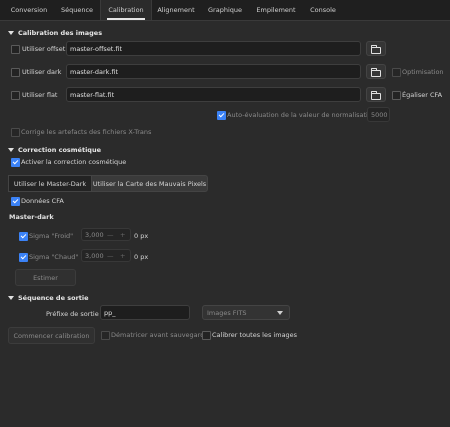 The image size is (450, 427). I want to click on use-flat-label: Utiliser flat, so click(40, 95).